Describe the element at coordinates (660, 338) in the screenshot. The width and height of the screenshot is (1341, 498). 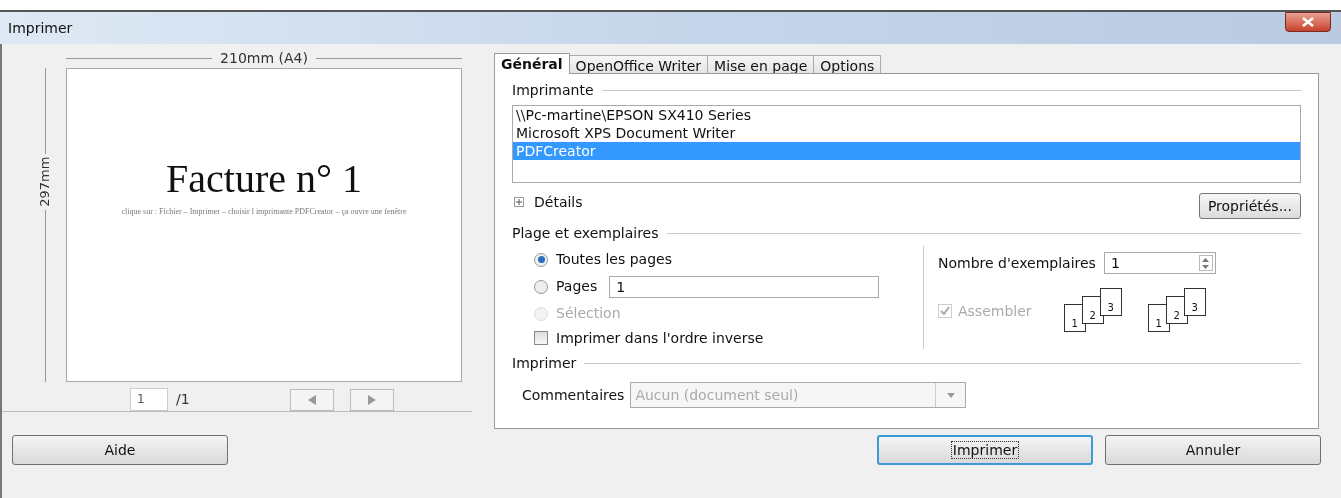
I see `checkbox-label: Imprimer dans l'ordre inverse` at that location.